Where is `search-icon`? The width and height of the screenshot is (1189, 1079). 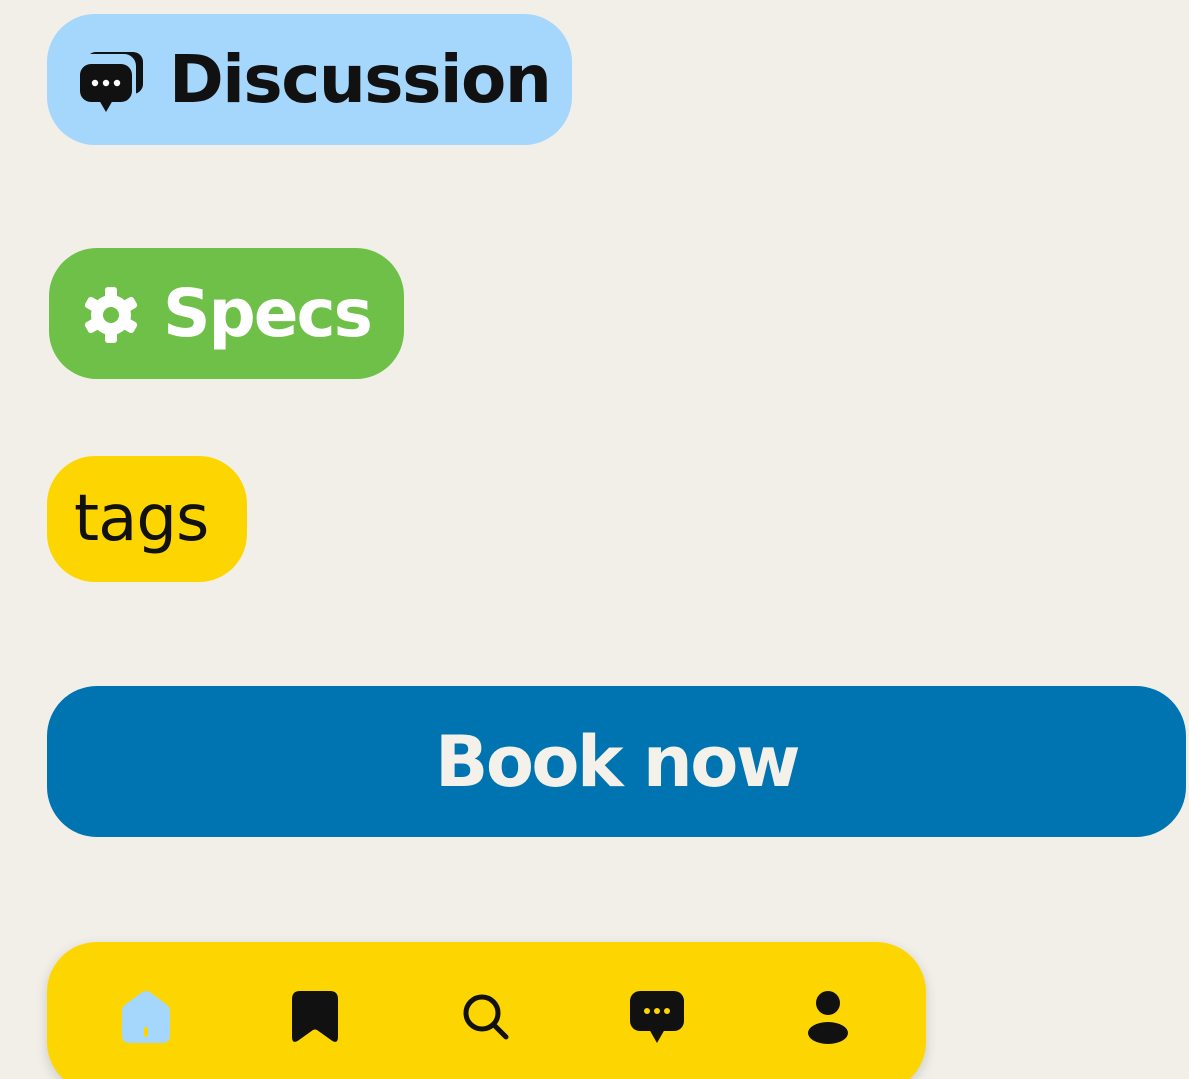 search-icon is located at coordinates (486, 1017).